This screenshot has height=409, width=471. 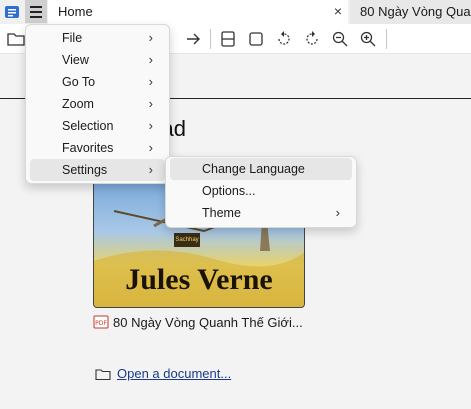 What do you see at coordinates (79, 82) in the screenshot?
I see `menu-item-label: Go To` at bounding box center [79, 82].